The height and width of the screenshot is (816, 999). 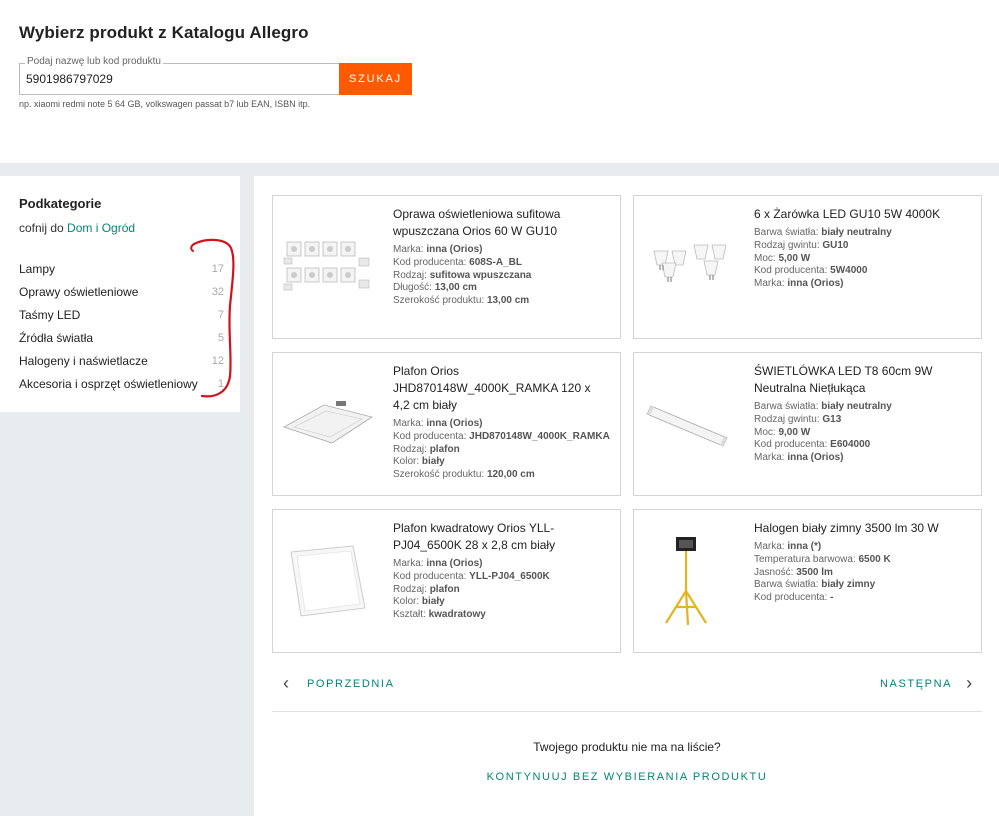 What do you see at coordinates (862, 547) in the screenshot?
I see `product-attribute: Marka: inna (*)` at bounding box center [862, 547].